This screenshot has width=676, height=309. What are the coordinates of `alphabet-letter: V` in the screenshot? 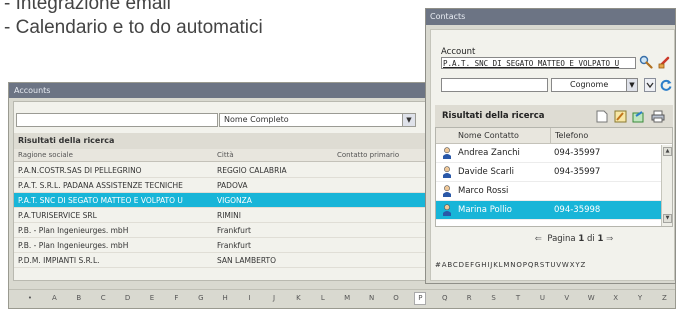 It's located at (567, 298).